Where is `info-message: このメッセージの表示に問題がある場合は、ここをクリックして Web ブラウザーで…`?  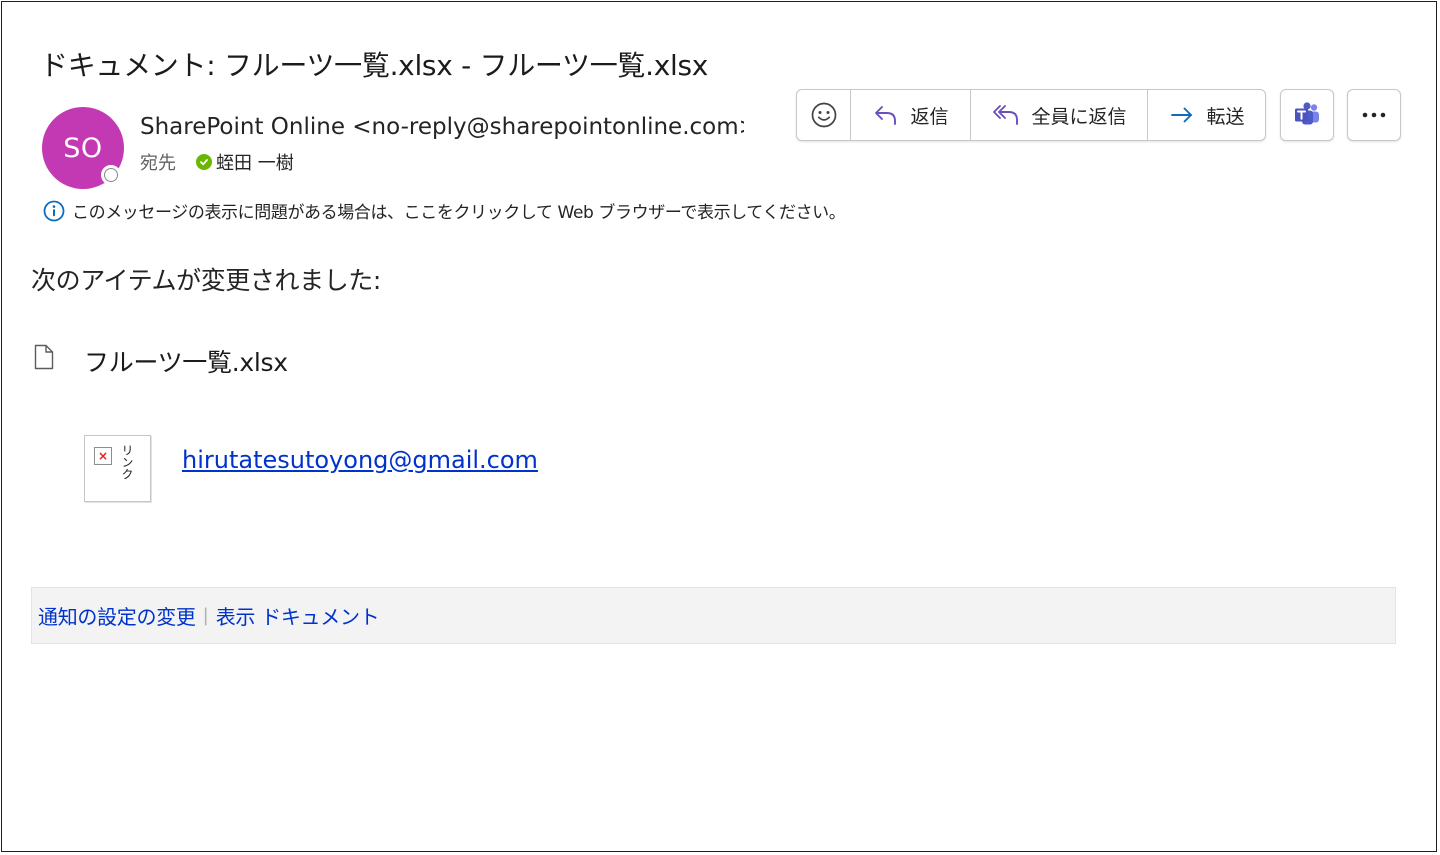 info-message: このメッセージの表示に問題がある場合は、ここをクリックして Web ブラウザーで… is located at coordinates (459, 213).